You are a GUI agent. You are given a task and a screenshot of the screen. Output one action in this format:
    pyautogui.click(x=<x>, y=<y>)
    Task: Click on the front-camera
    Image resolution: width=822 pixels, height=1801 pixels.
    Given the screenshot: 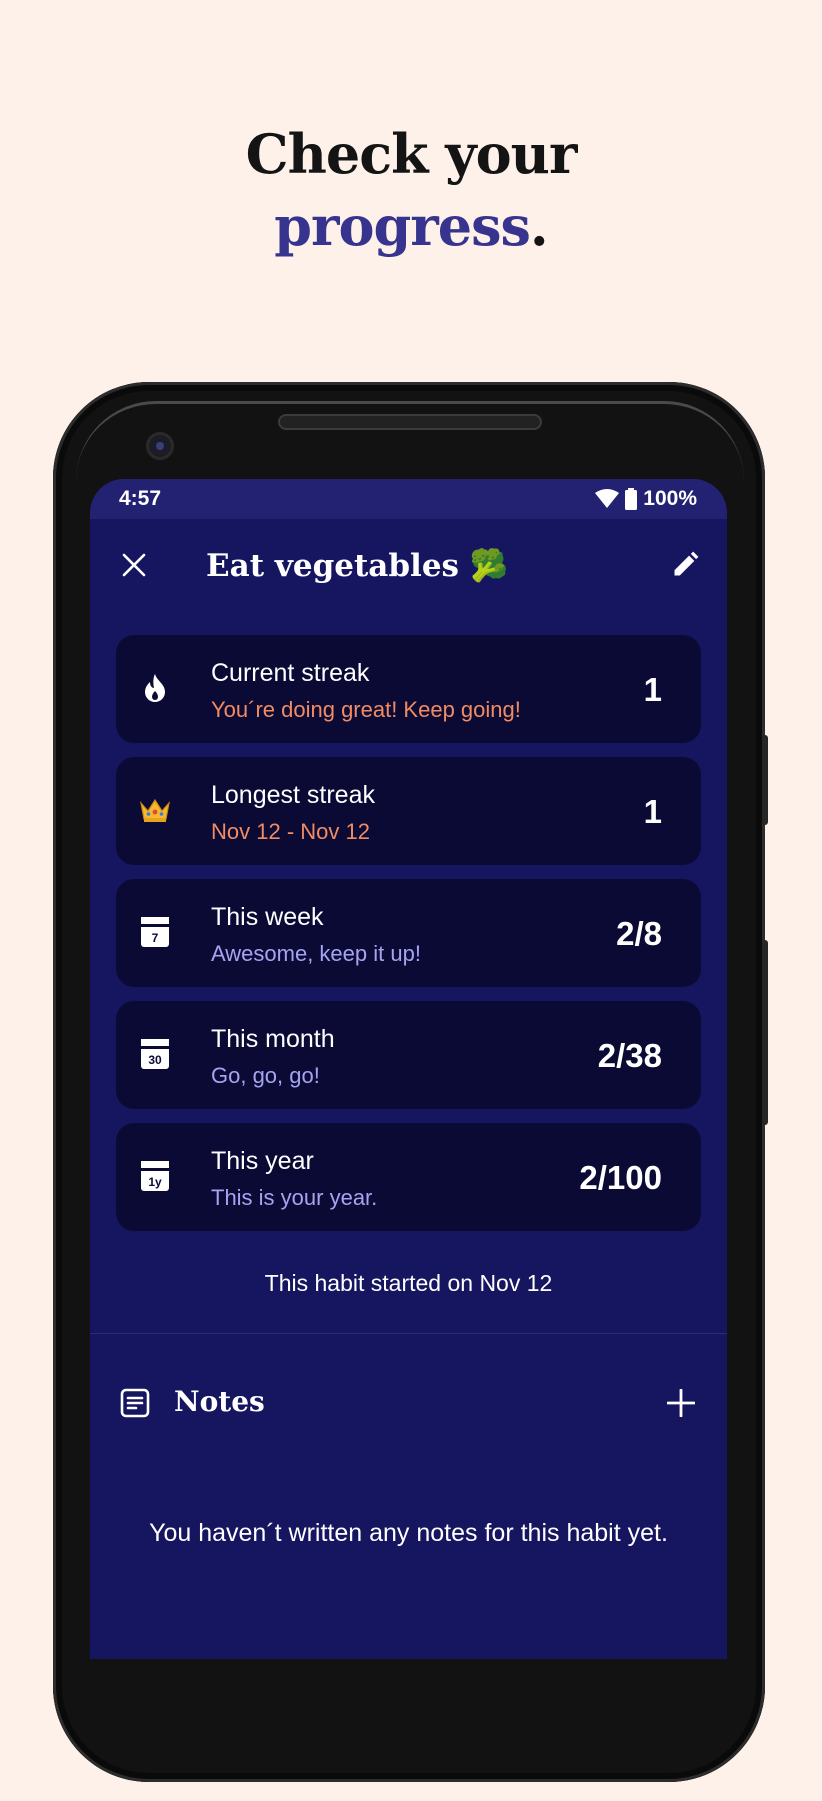 What is the action you would take?
    pyautogui.click(x=160, y=446)
    